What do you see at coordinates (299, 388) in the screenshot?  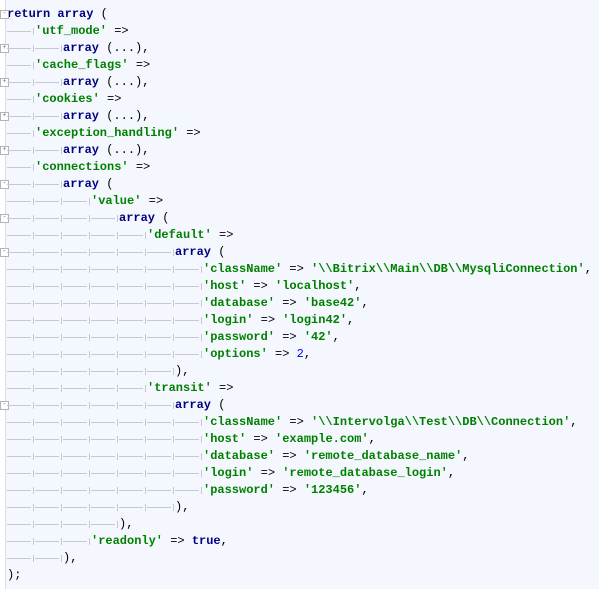 I see `code-line: 'transit' =>` at bounding box center [299, 388].